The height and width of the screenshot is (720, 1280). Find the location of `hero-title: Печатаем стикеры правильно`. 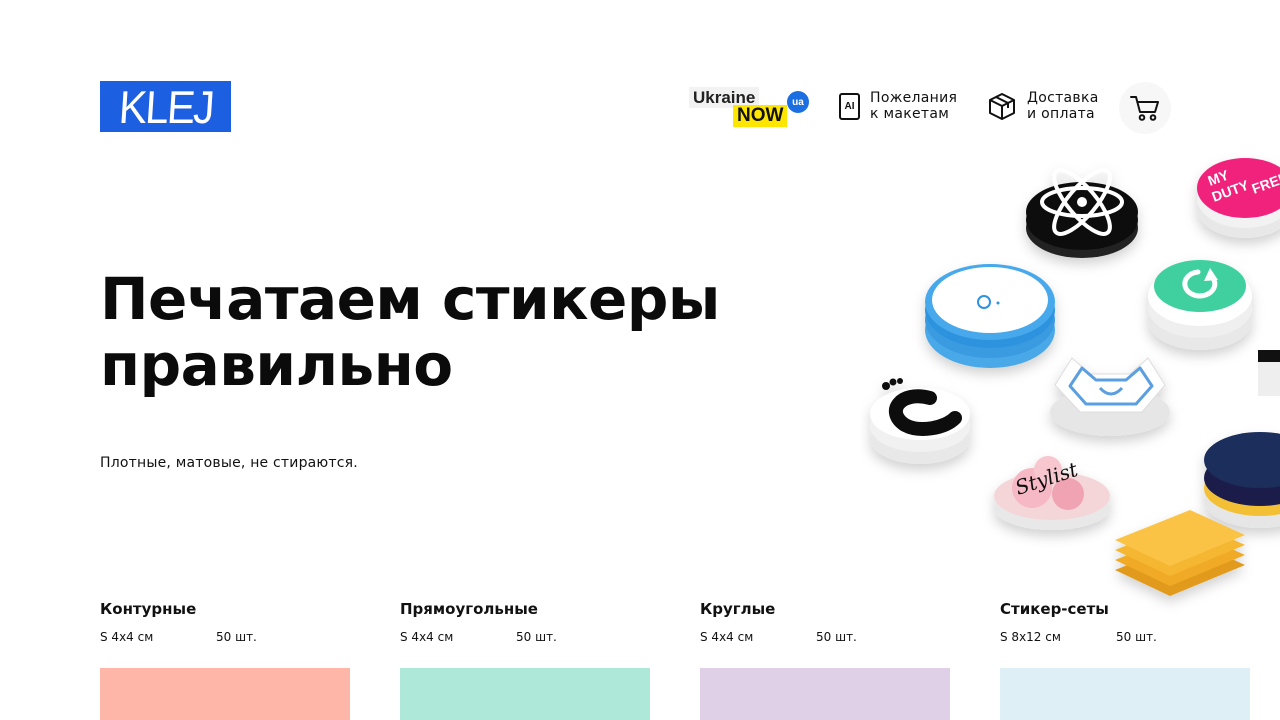

hero-title: Печатаем стикеры правильно is located at coordinates (460, 332).